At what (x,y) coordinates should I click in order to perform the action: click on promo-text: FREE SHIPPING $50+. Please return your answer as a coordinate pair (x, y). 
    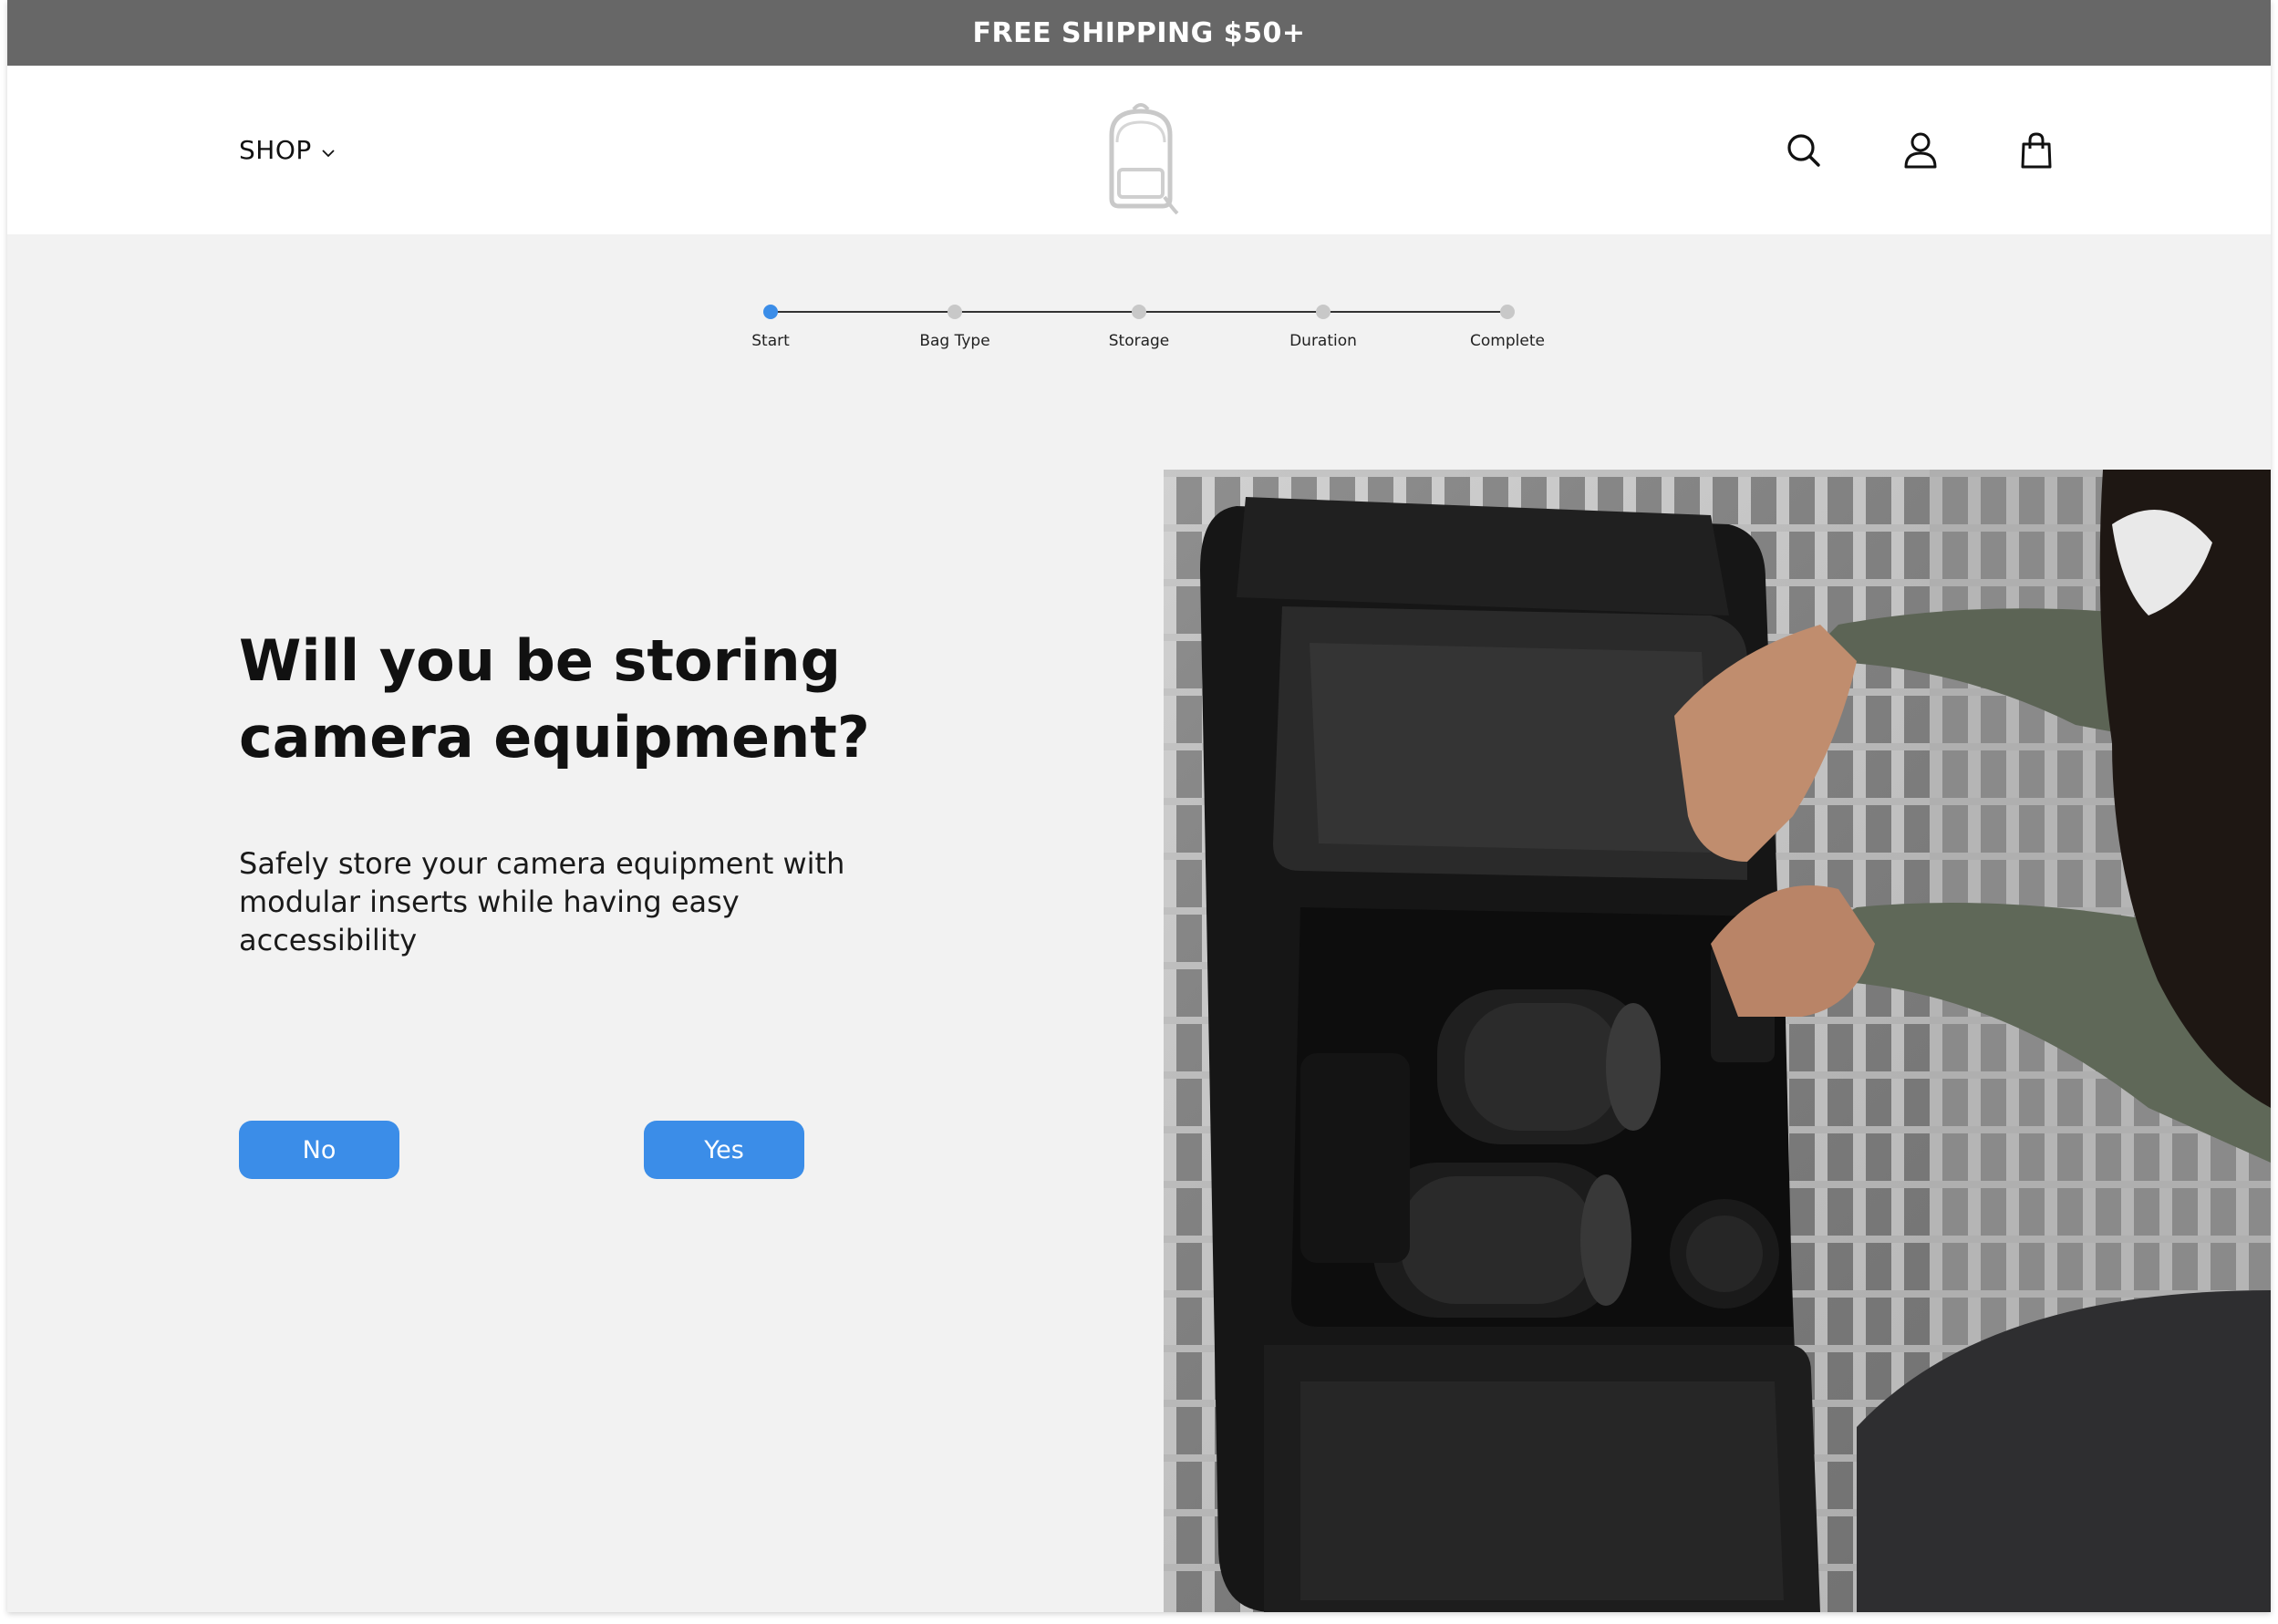
    Looking at the image, I should click on (1139, 32).